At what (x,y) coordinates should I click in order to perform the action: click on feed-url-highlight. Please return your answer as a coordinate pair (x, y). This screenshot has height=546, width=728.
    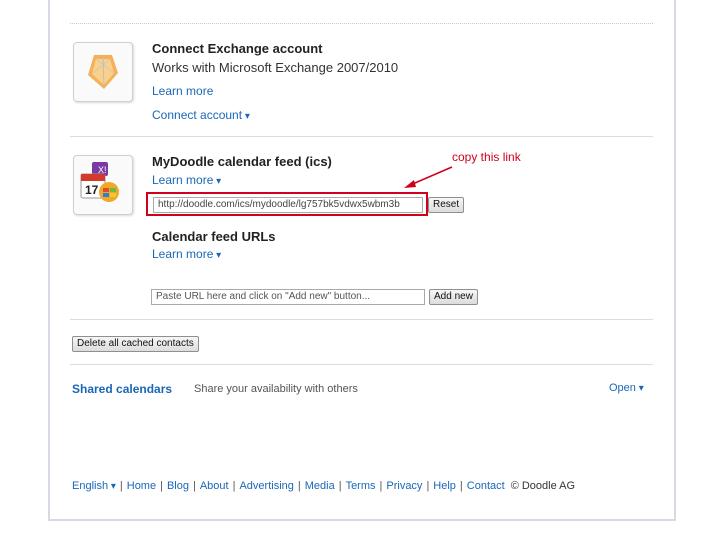
    Looking at the image, I should click on (287, 204).